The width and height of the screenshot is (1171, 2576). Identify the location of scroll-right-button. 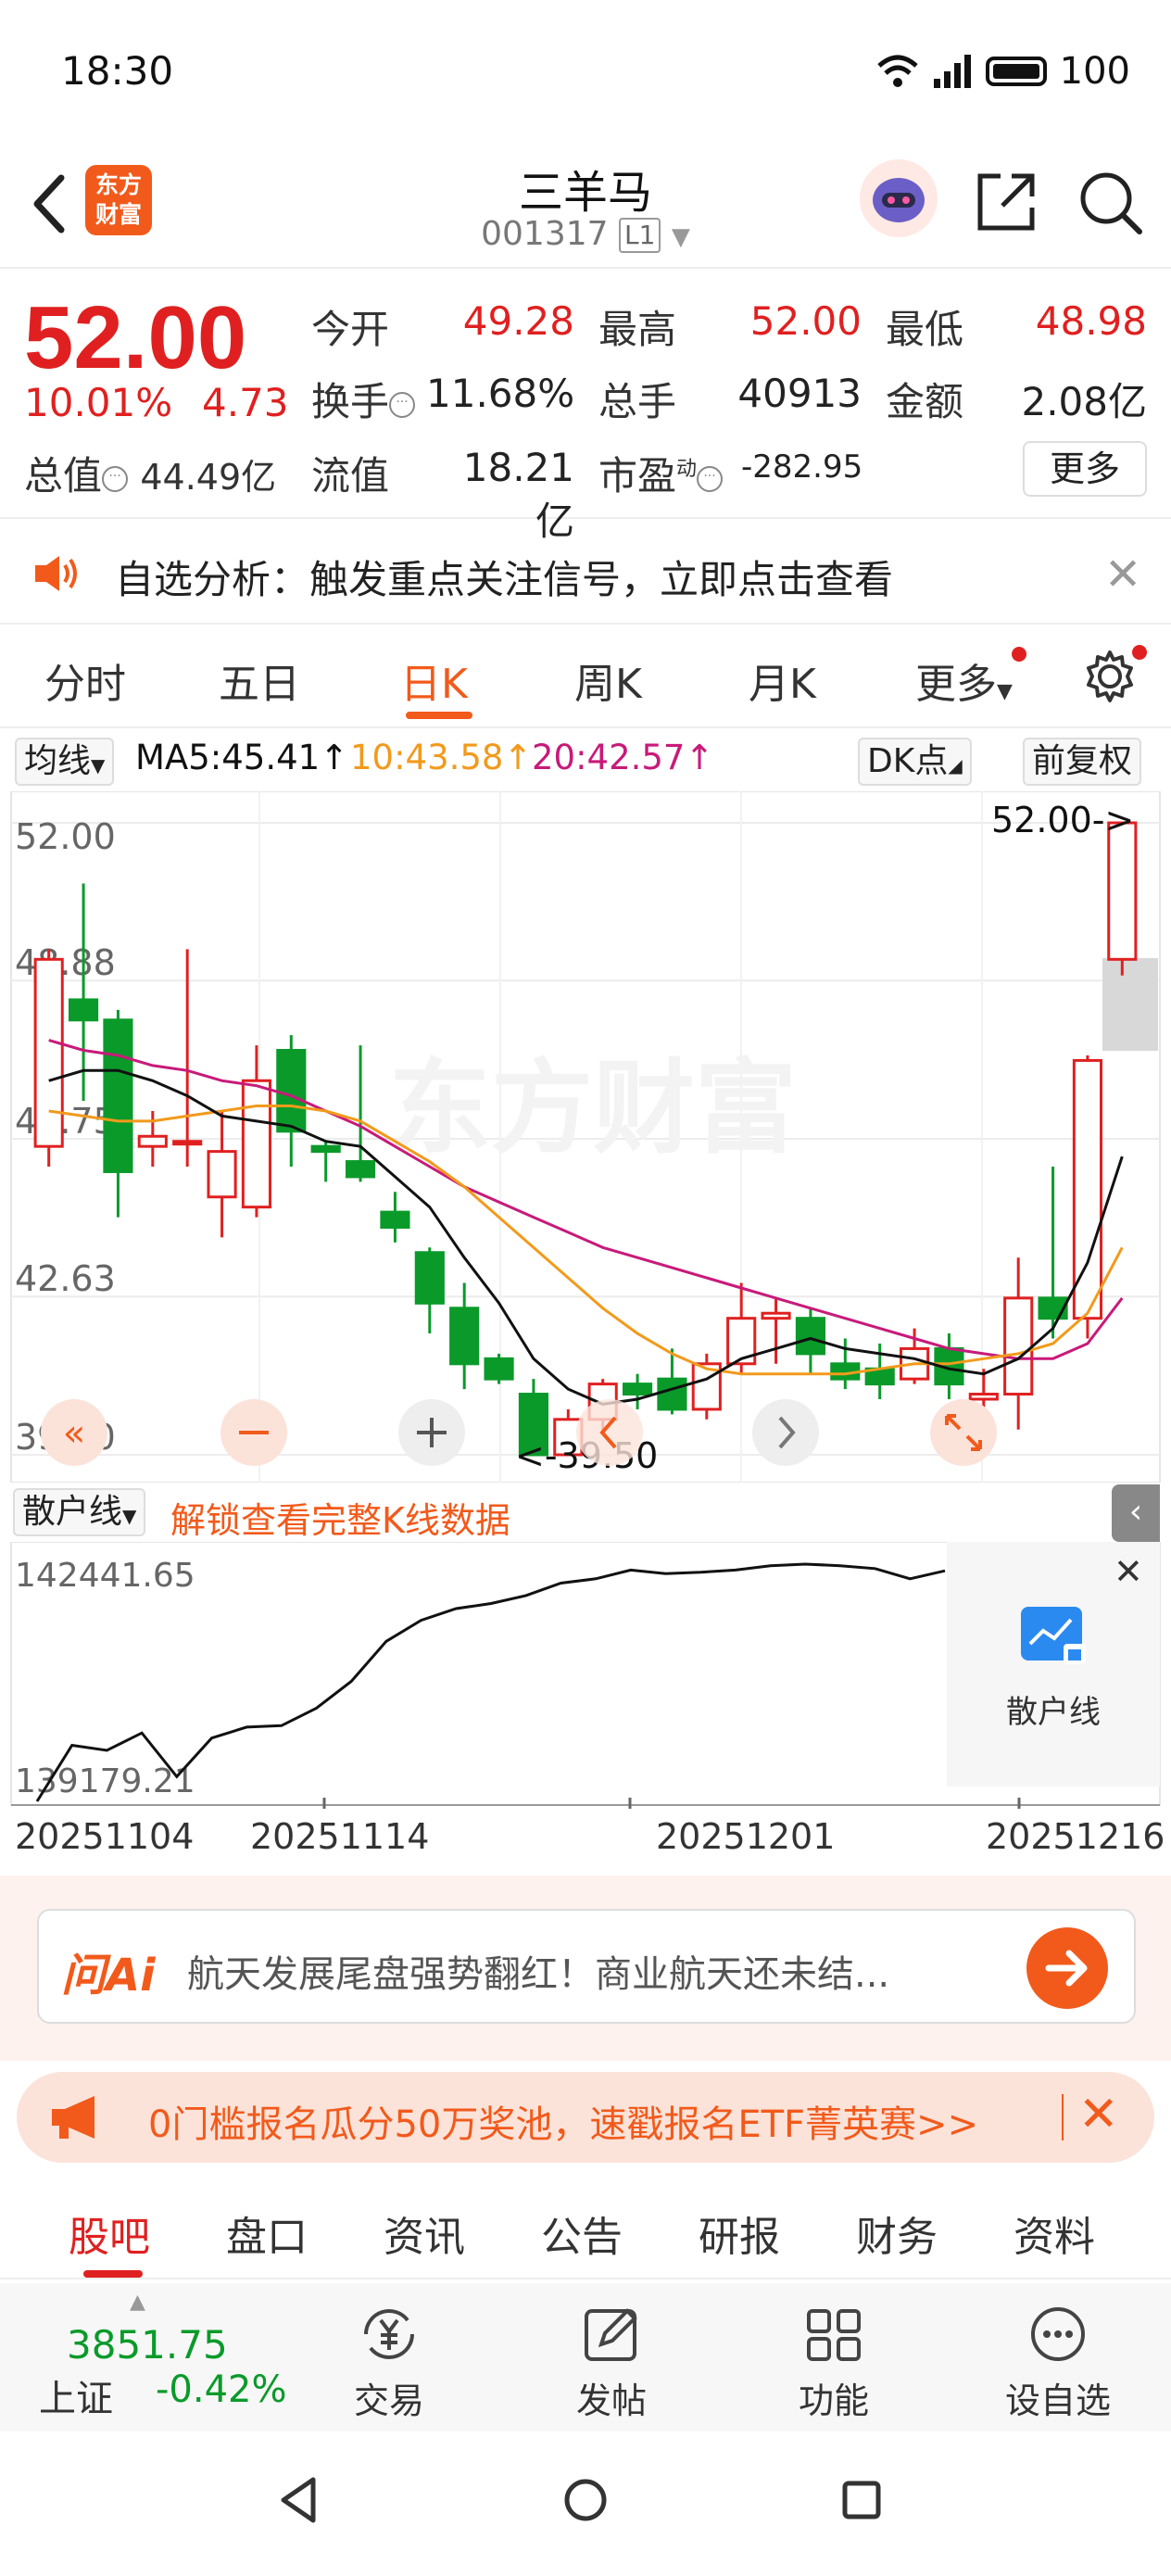
(786, 1432).